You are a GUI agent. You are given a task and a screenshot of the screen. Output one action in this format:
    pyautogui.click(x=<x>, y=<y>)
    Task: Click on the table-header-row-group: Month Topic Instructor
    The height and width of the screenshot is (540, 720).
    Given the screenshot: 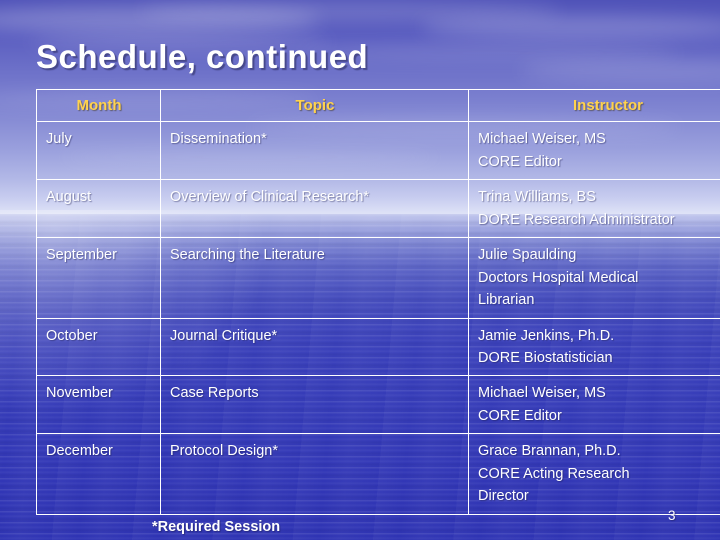 What is the action you would take?
    pyautogui.click(x=378, y=105)
    